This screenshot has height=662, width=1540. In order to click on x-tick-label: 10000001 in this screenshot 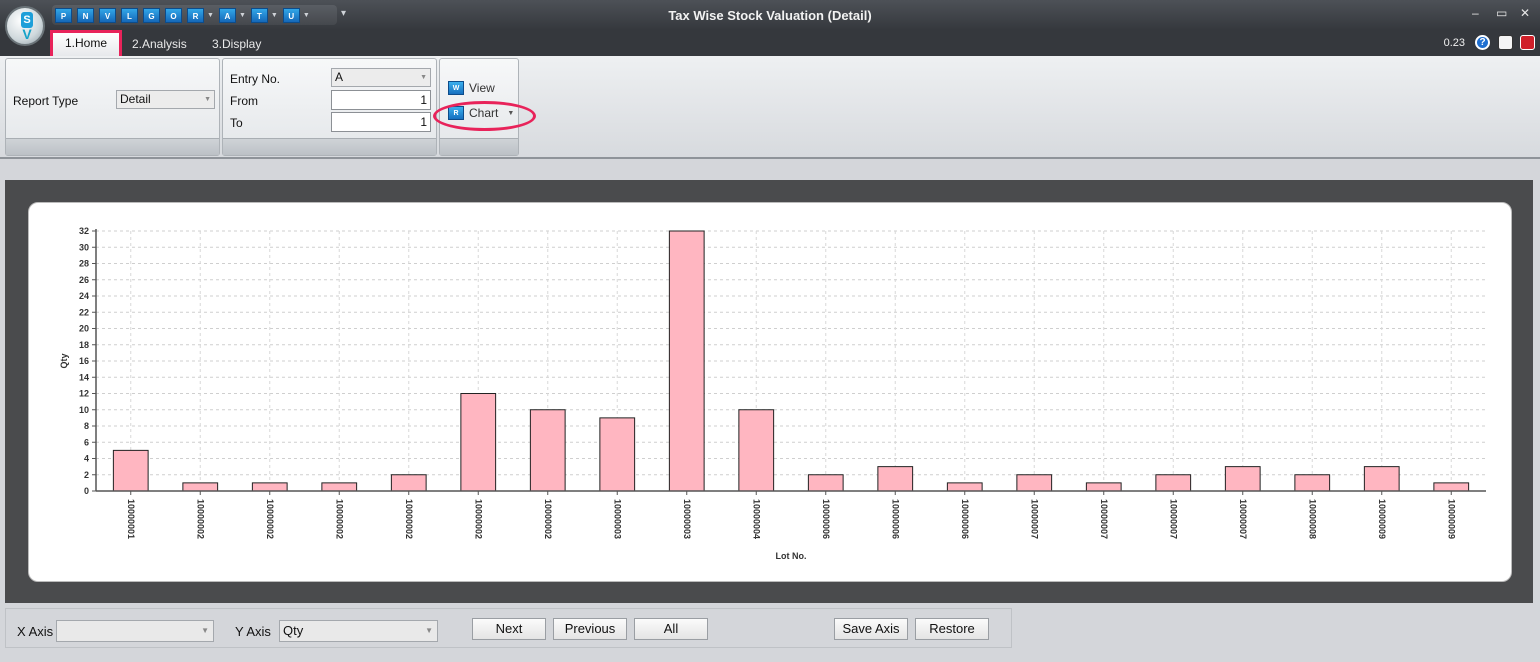, I will do `click(131, 519)`.